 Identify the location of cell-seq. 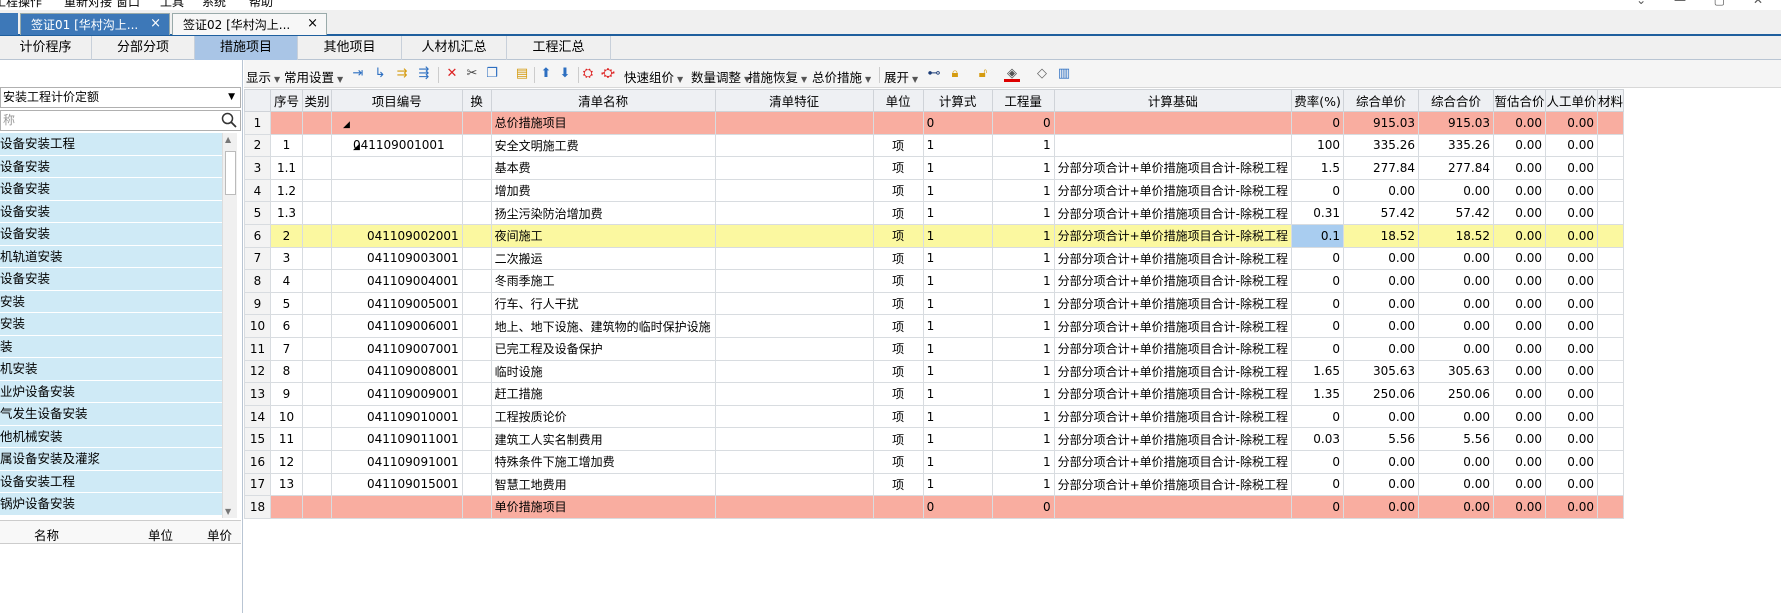
(286, 507).